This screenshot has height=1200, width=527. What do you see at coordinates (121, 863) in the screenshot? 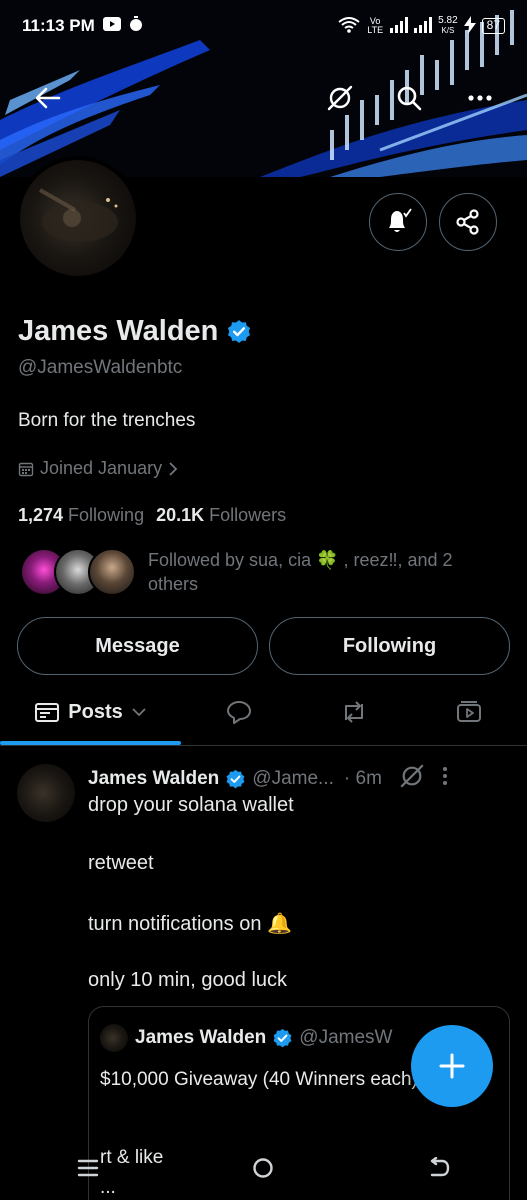
I see `post-text-line: retweet` at bounding box center [121, 863].